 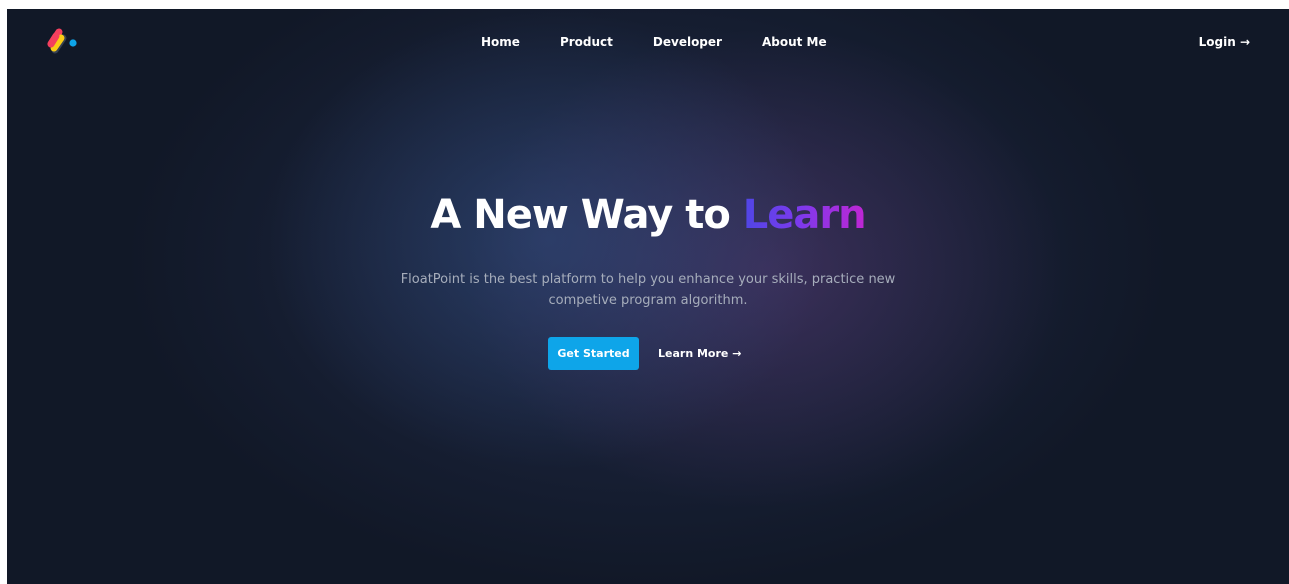 I want to click on nav-link-product: Product, so click(x=586, y=42).